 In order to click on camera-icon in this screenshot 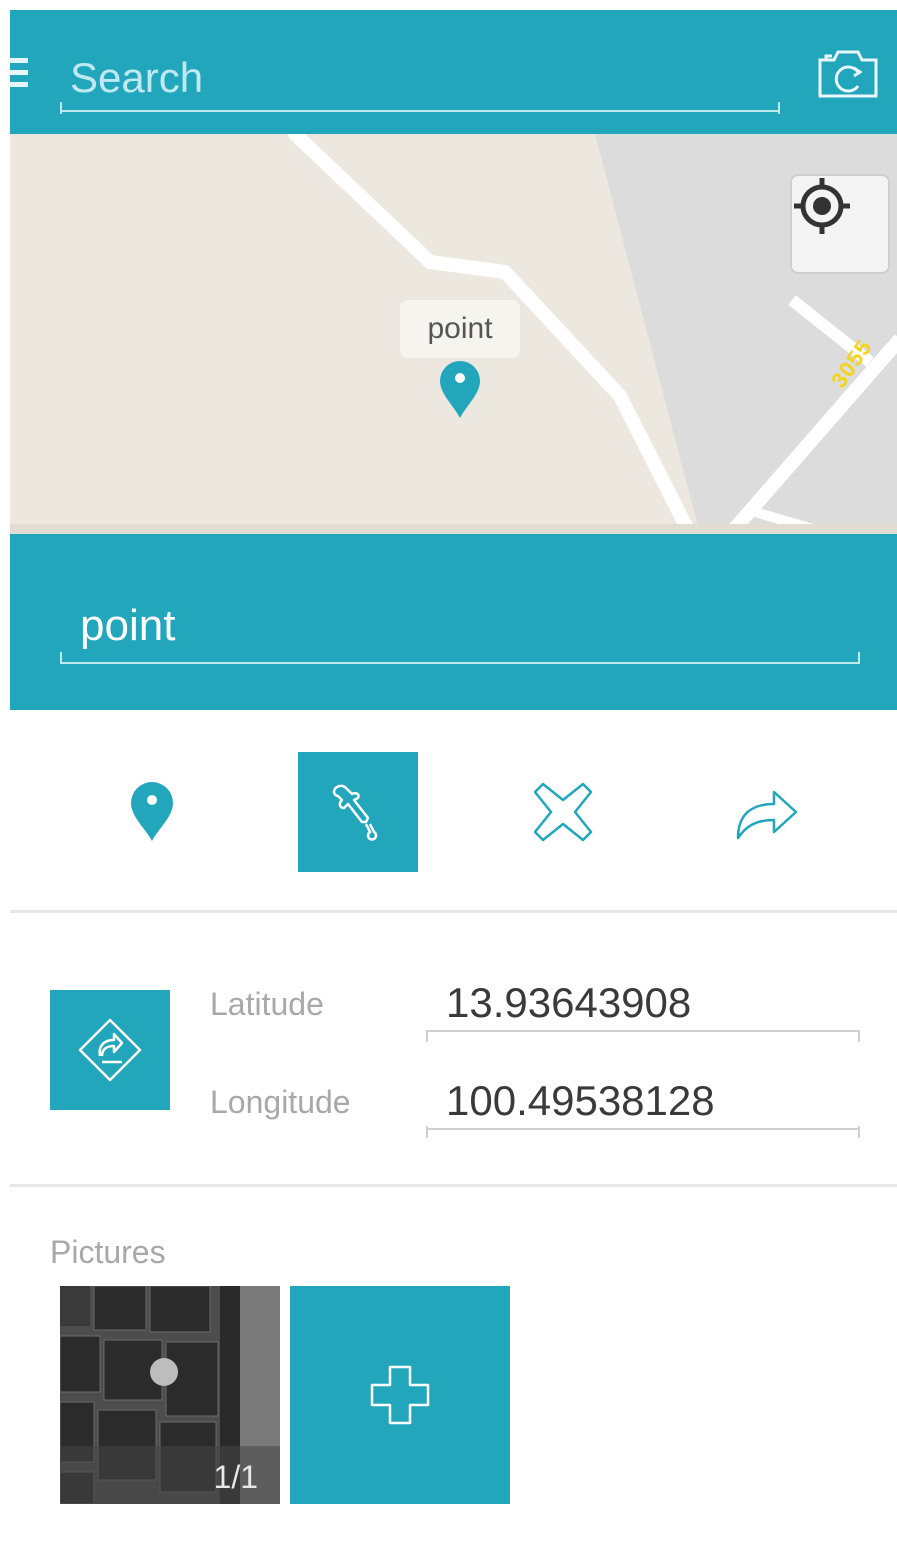, I will do `click(848, 73)`.